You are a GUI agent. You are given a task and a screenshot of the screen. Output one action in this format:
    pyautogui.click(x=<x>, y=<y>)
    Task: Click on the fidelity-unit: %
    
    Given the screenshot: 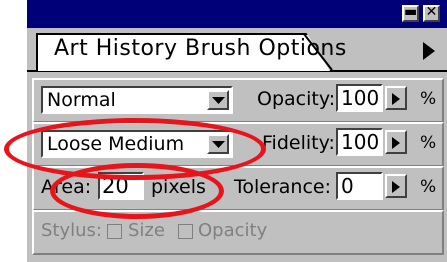 What is the action you would take?
    pyautogui.click(x=428, y=143)
    